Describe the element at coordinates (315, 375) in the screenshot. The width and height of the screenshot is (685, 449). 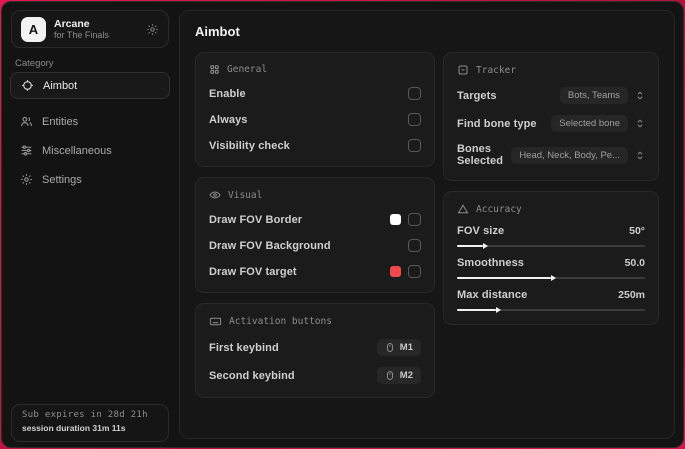
I see `setting-row-second-keybind: Second keybind M2` at that location.